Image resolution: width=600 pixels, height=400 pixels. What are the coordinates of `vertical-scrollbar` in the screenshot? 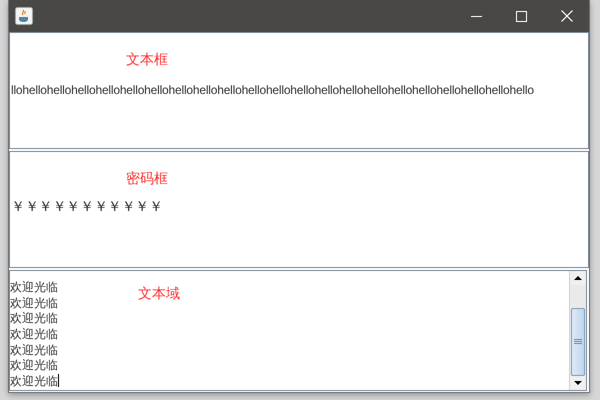 It's located at (577, 330).